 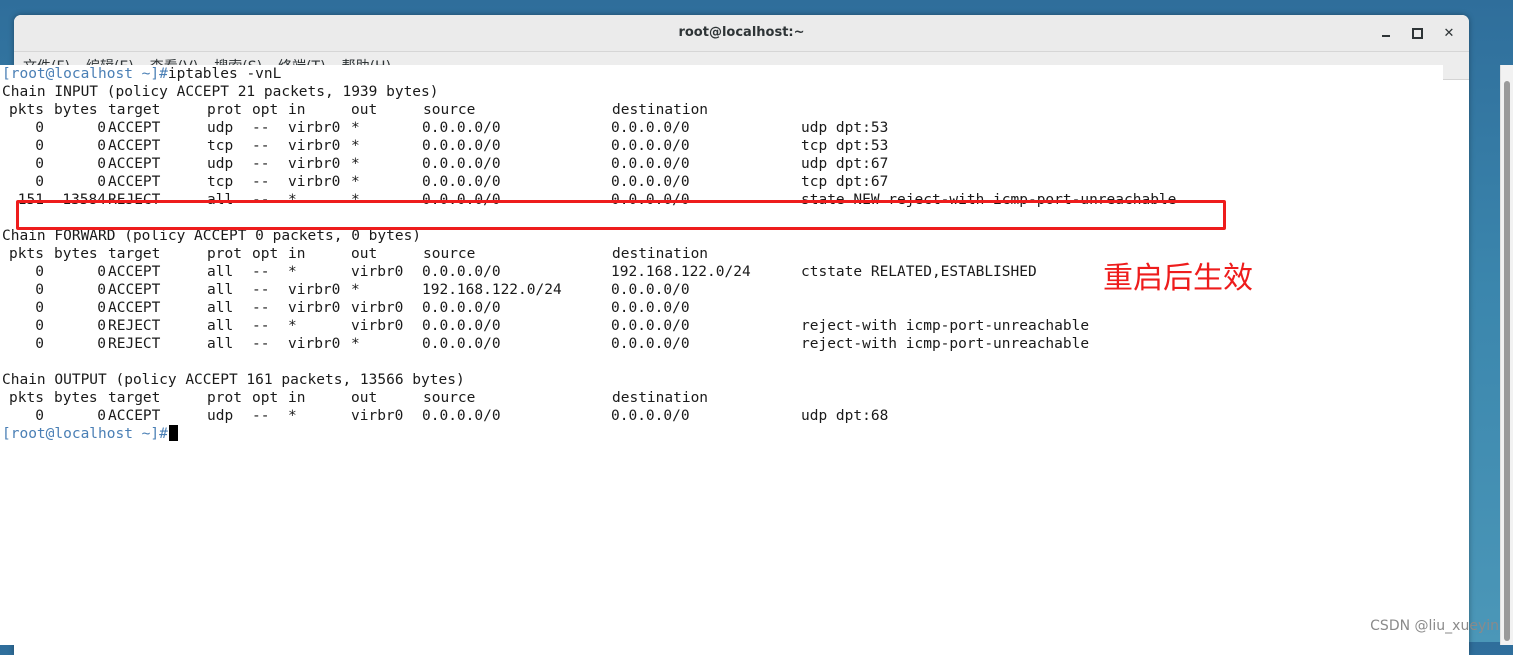 I want to click on window-title: root@localhost:~, so click(x=741, y=32).